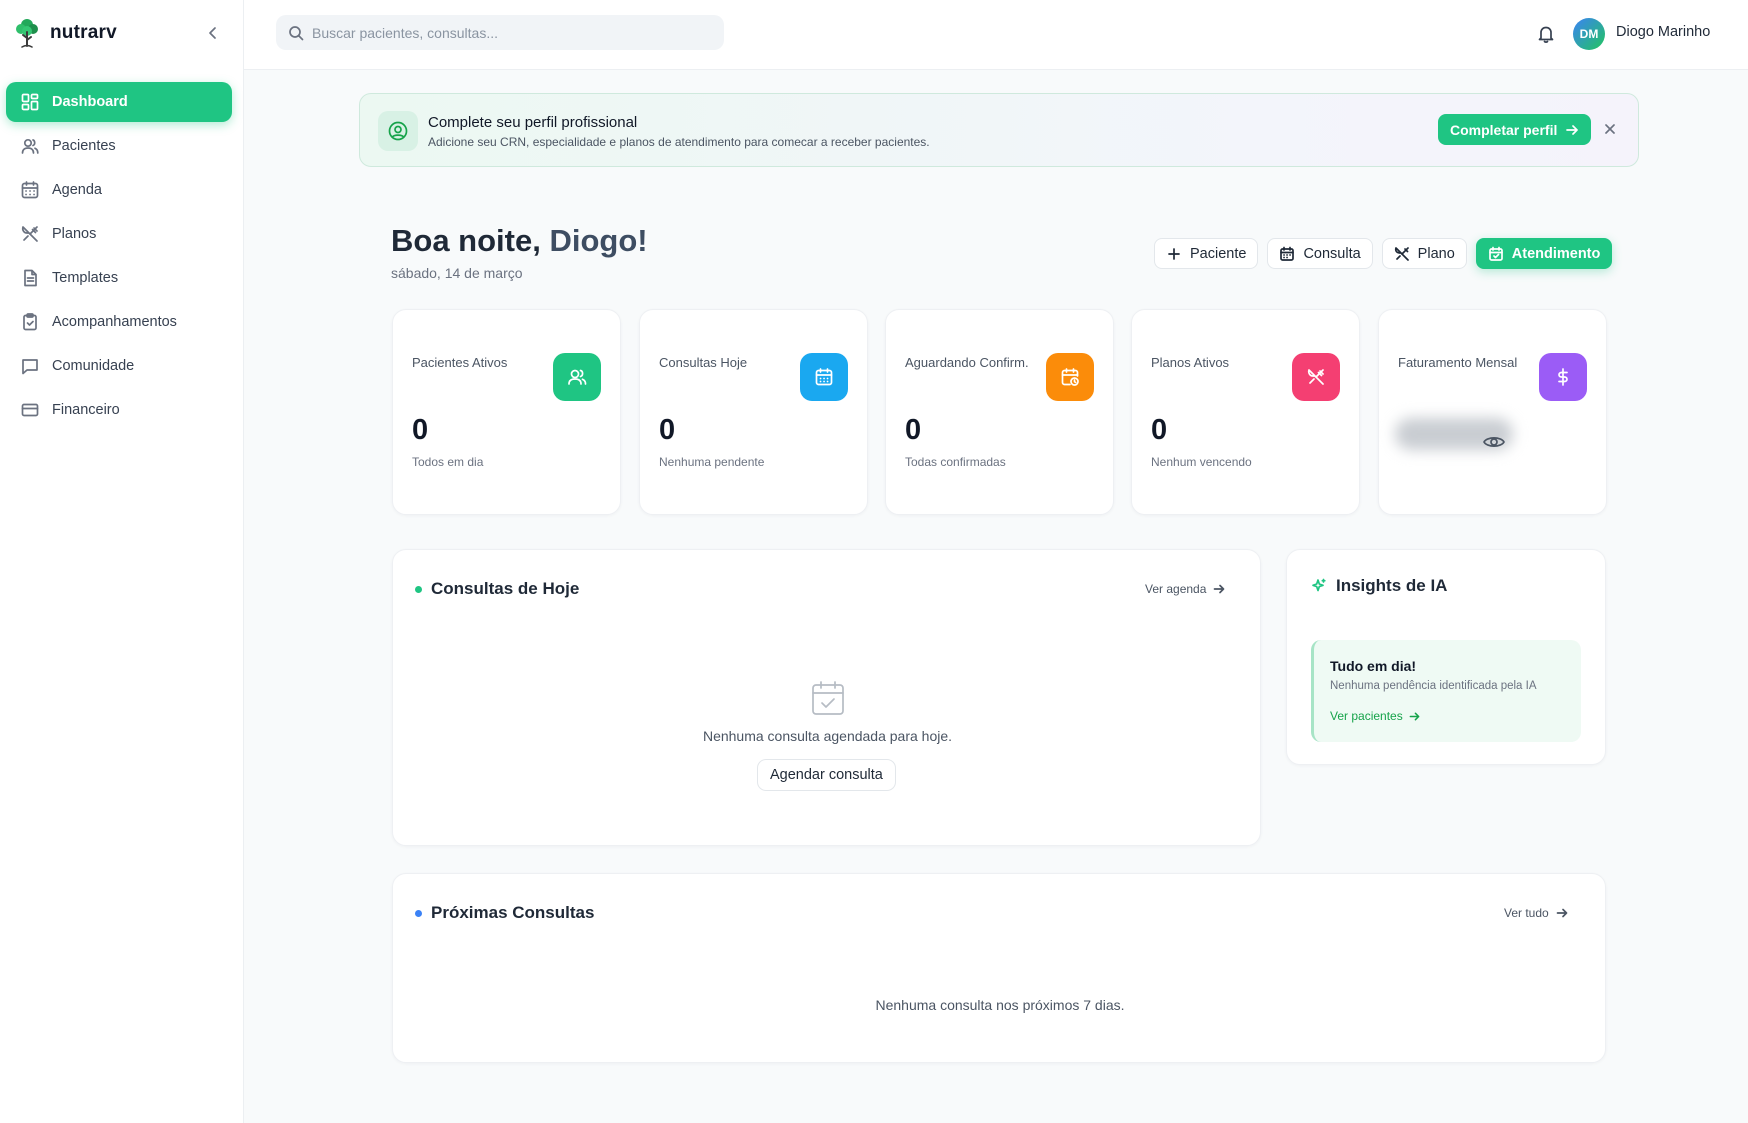 The width and height of the screenshot is (1748, 1123). Describe the element at coordinates (1218, 253) in the screenshot. I see `new-patient-label: Paciente` at that location.